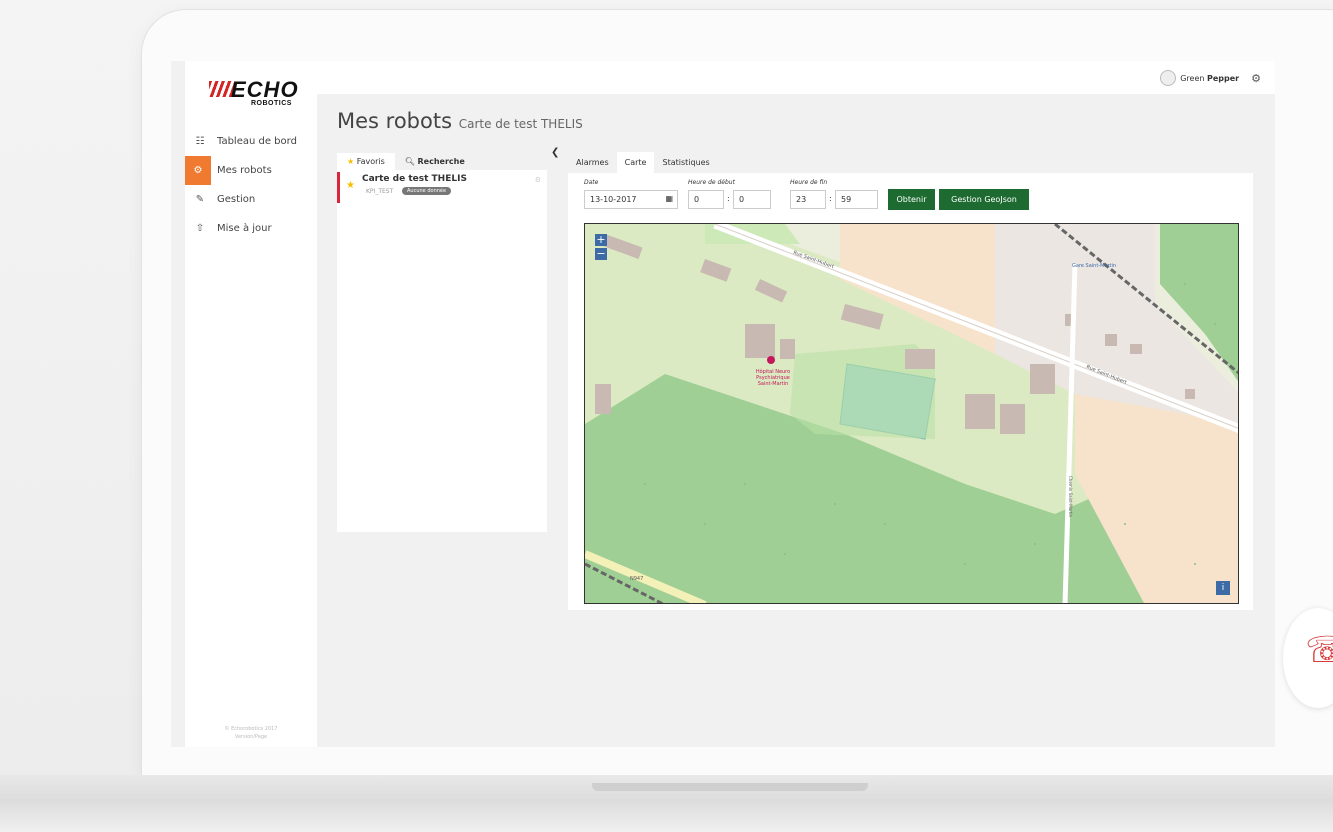  I want to click on main-tabs: Alarmes Carte Statistiques, so click(643, 162).